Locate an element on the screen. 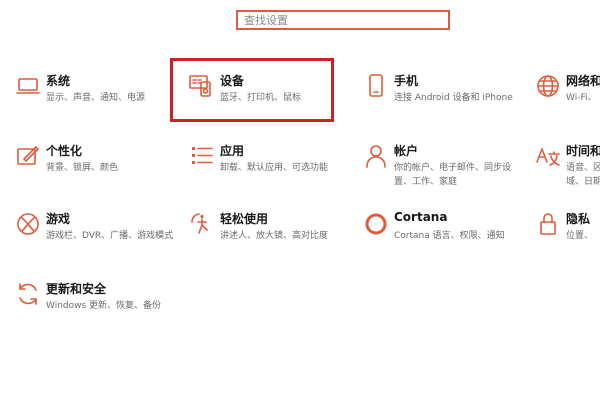 This screenshot has height=400, width=600. tile-title: 隐私 is located at coordinates (578, 219).